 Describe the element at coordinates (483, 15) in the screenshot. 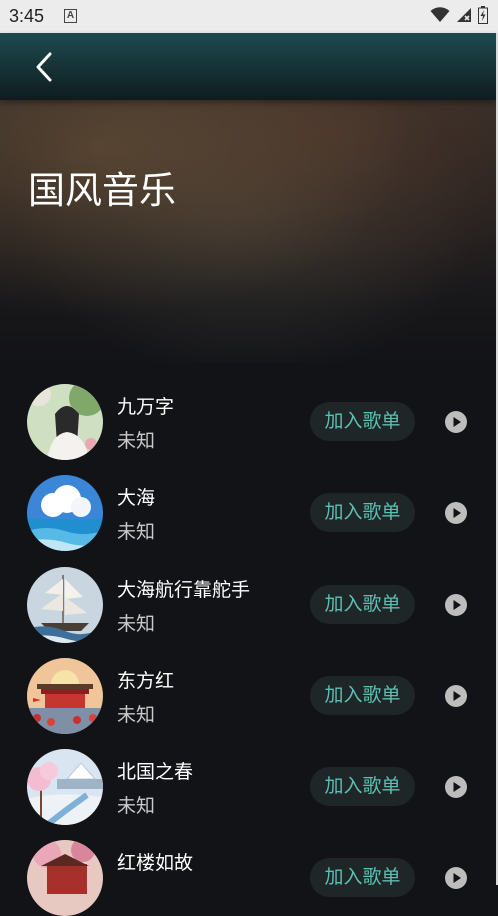

I see `battery-icon` at that location.